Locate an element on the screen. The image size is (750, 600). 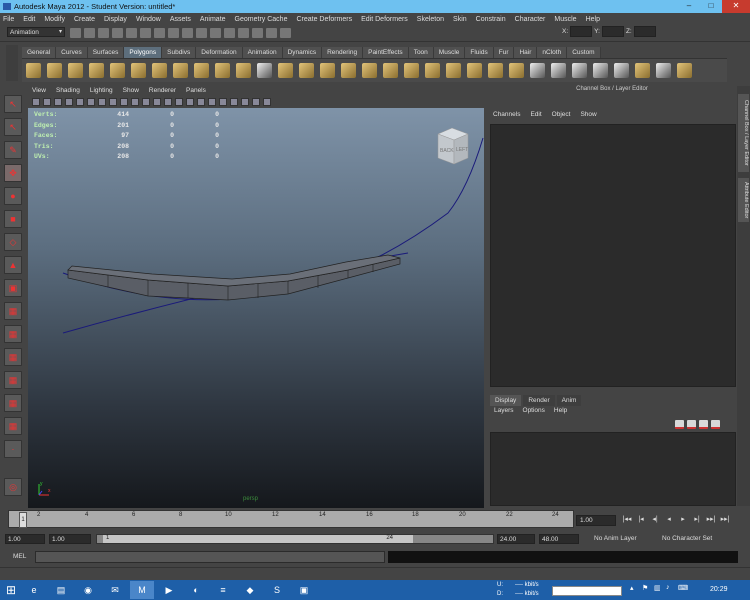
poly-plane-icon is located at coordinates (117, 70).